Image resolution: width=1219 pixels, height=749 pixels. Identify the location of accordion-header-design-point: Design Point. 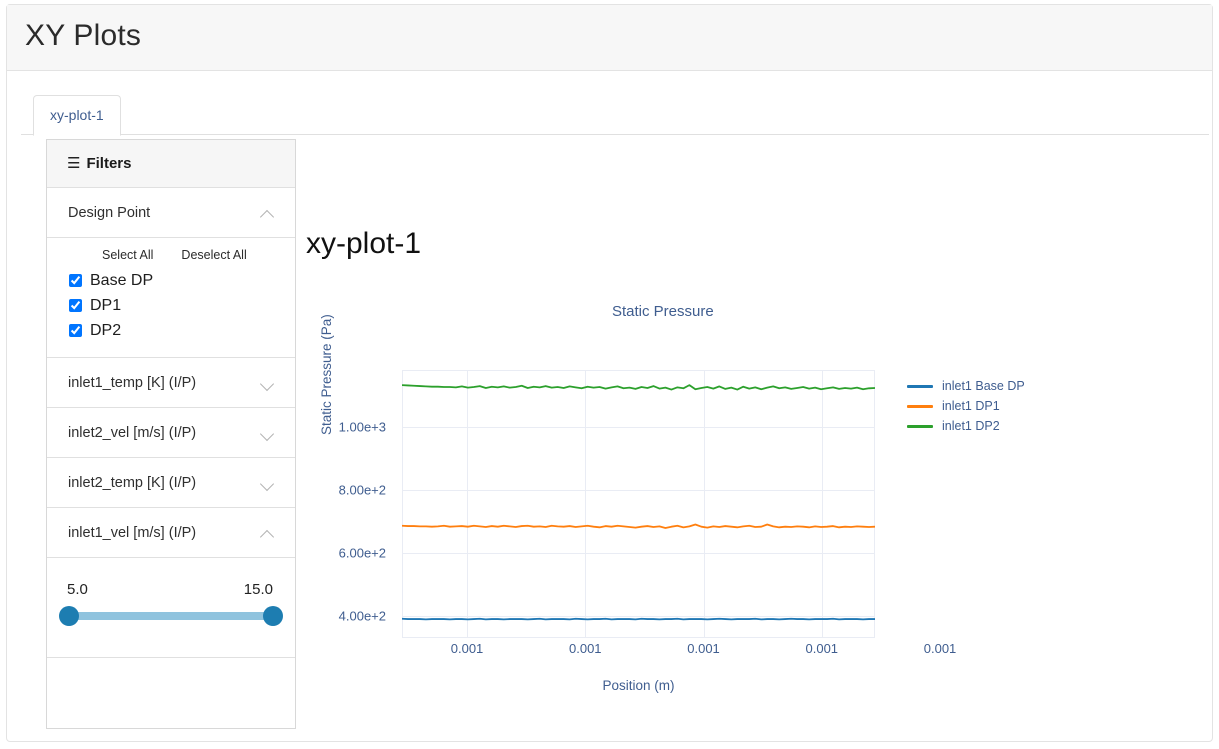
(171, 212).